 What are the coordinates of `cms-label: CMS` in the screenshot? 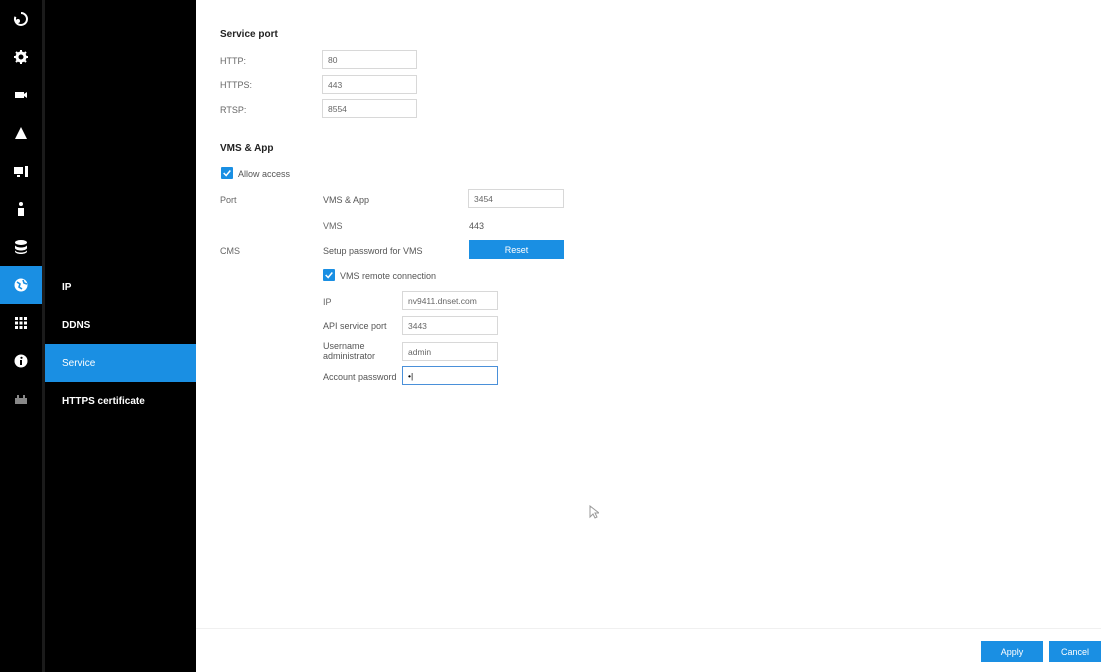 It's located at (230, 251).